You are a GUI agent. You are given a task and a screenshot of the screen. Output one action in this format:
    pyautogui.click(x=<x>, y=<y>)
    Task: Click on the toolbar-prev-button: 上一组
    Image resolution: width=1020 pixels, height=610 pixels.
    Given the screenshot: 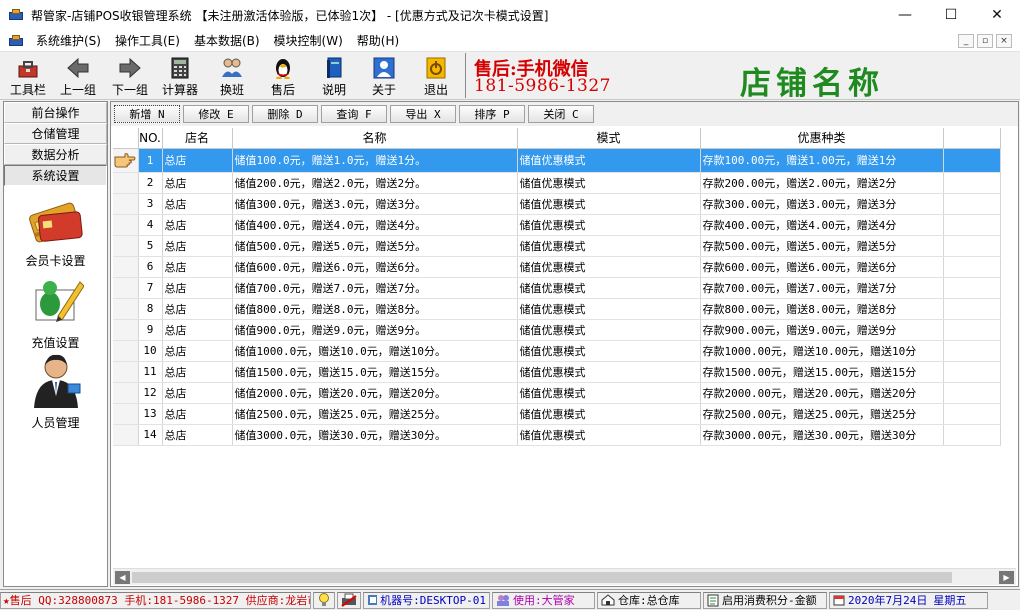 What is the action you would take?
    pyautogui.click(x=78, y=76)
    